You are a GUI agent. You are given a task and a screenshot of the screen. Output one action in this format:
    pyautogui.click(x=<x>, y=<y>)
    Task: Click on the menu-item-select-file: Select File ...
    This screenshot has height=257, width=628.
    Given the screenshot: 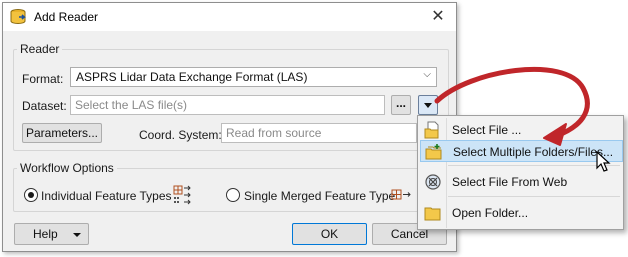 What is the action you would take?
    pyautogui.click(x=521, y=130)
    